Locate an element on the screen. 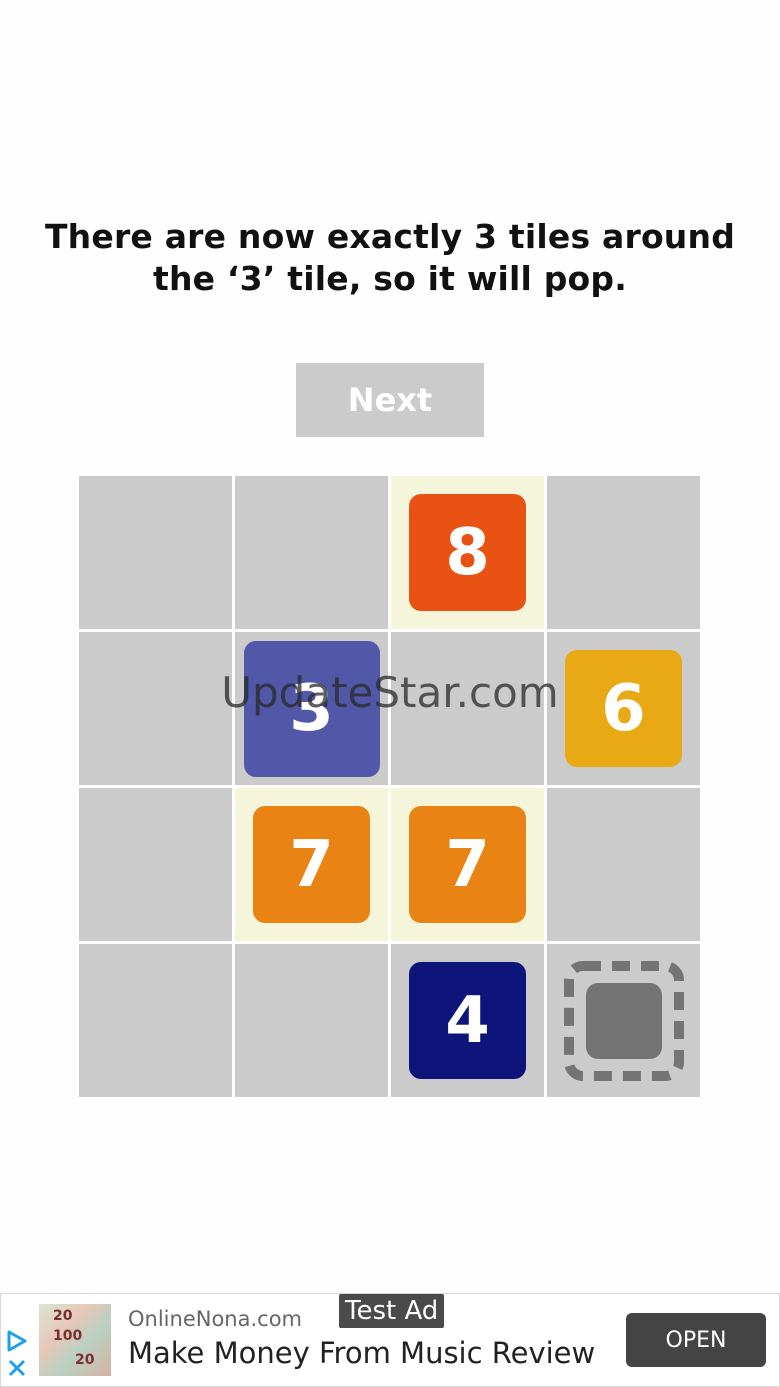 This screenshot has width=780, height=1387. ad-choices-icon is located at coordinates (17, 1341).